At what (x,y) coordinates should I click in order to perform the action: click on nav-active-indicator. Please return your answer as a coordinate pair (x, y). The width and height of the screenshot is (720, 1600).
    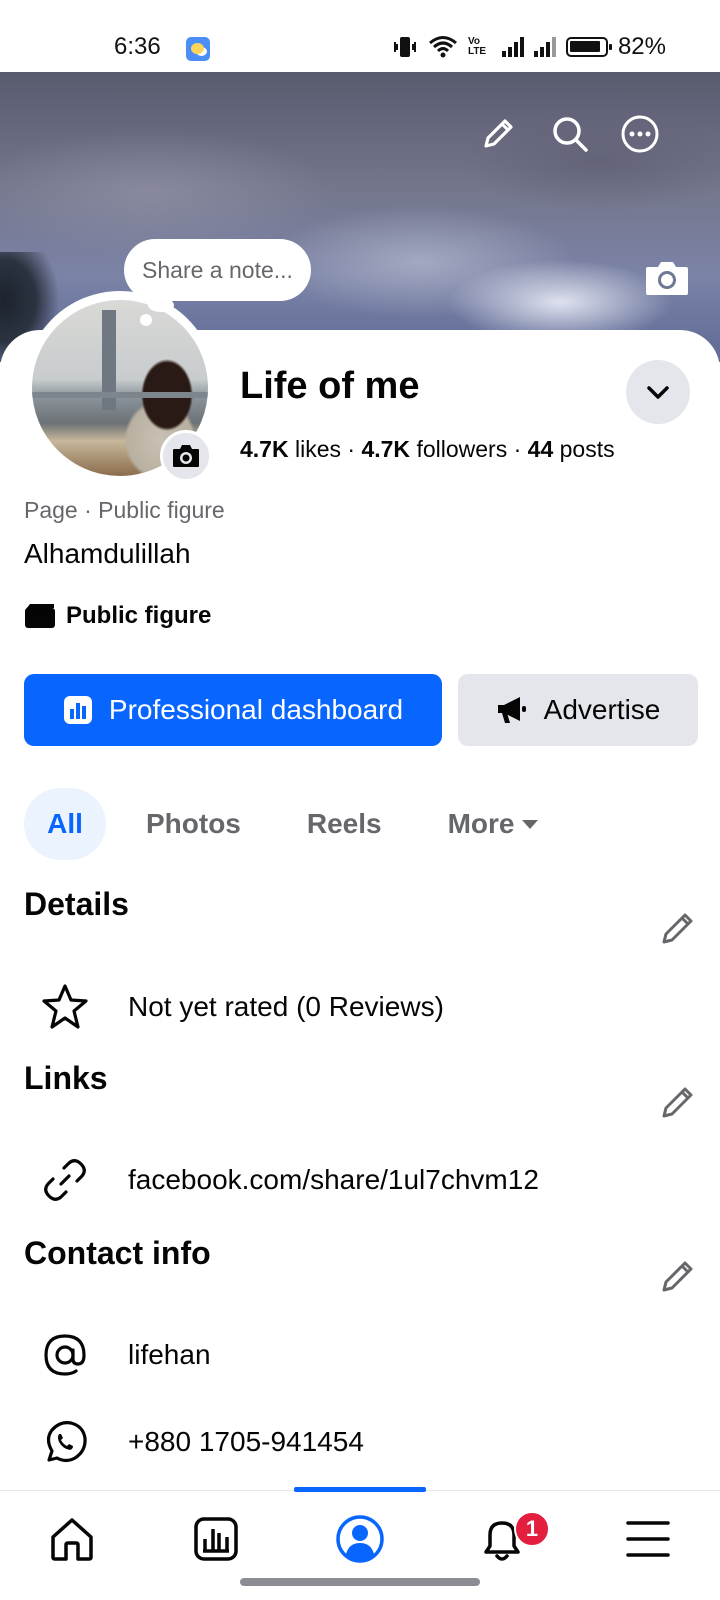
    Looking at the image, I should click on (360, 1489).